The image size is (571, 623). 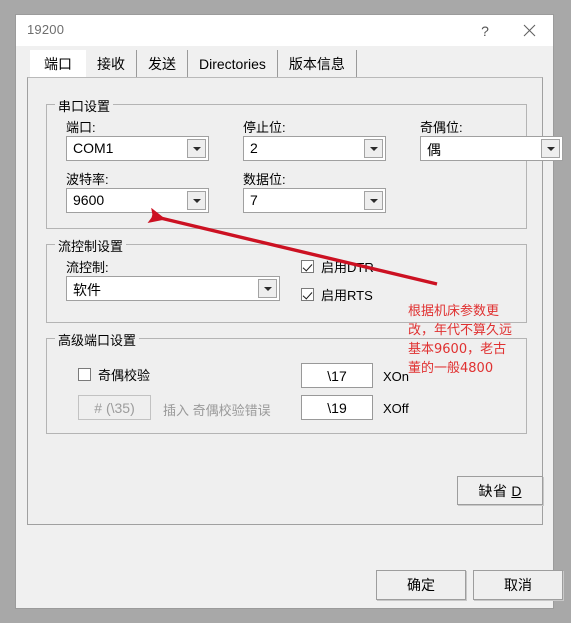 What do you see at coordinates (457, 349) in the screenshot?
I see `annotation-line-3: 基本9600，老古` at bounding box center [457, 349].